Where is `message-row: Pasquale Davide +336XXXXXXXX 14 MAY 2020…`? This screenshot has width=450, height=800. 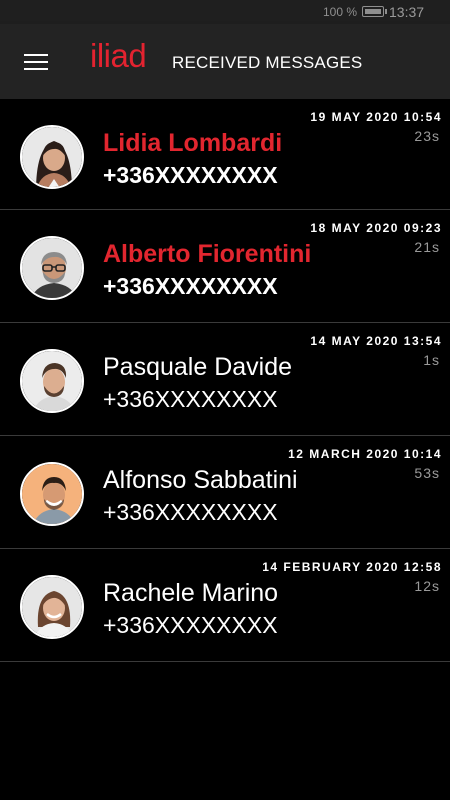
message-row: Pasquale Davide +336XXXXXXXX 14 MAY 2020… is located at coordinates (225, 379).